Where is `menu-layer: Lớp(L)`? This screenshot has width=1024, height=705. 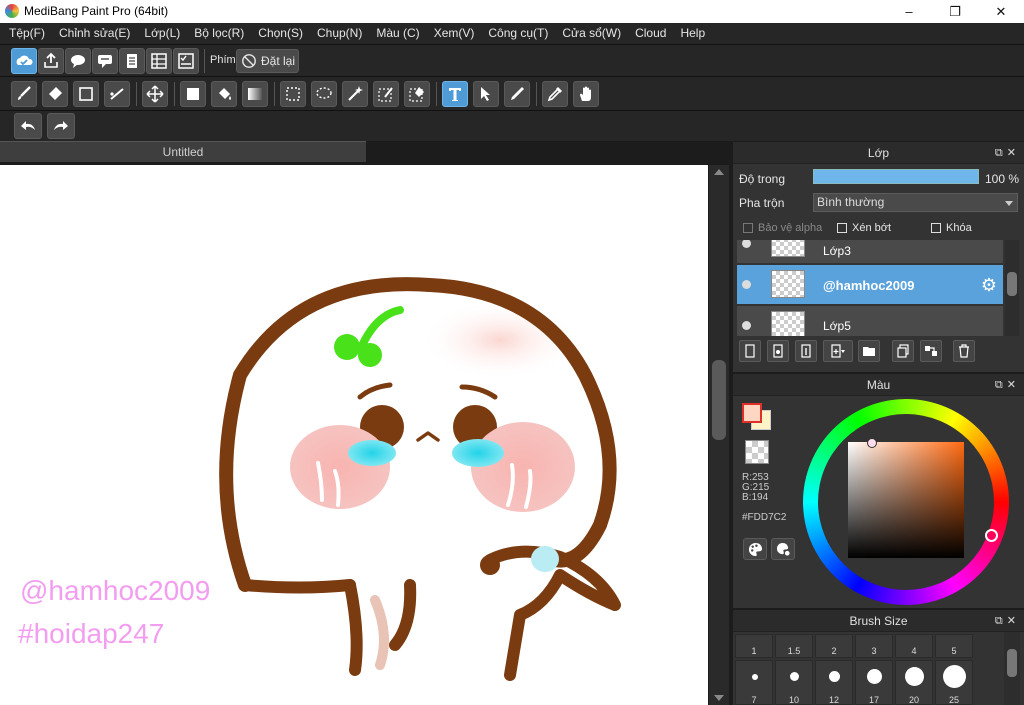
menu-layer: Lớp(L) is located at coordinates (162, 33).